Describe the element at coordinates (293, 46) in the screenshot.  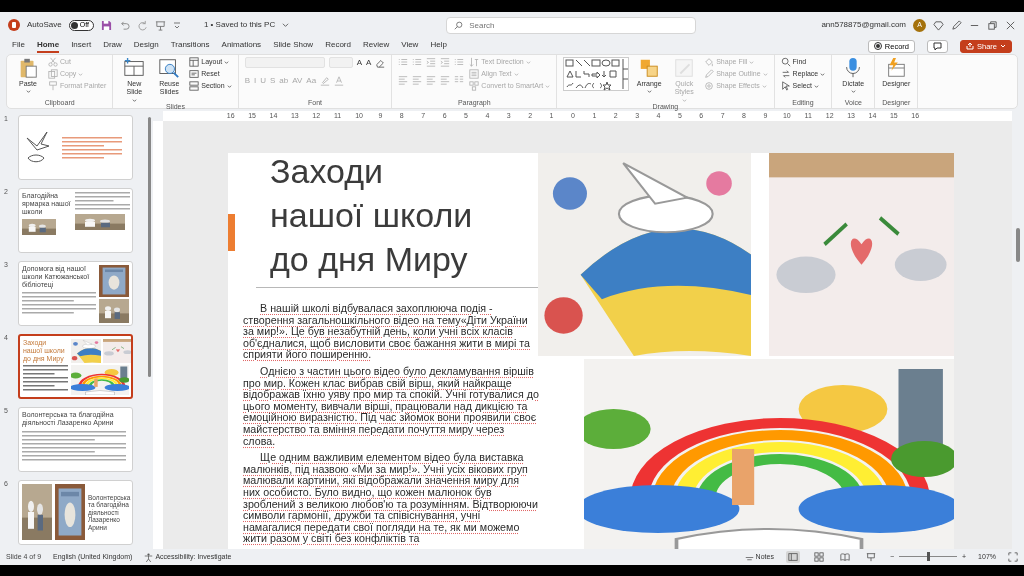
I see `ribbon-tab: Slide Show` at that location.